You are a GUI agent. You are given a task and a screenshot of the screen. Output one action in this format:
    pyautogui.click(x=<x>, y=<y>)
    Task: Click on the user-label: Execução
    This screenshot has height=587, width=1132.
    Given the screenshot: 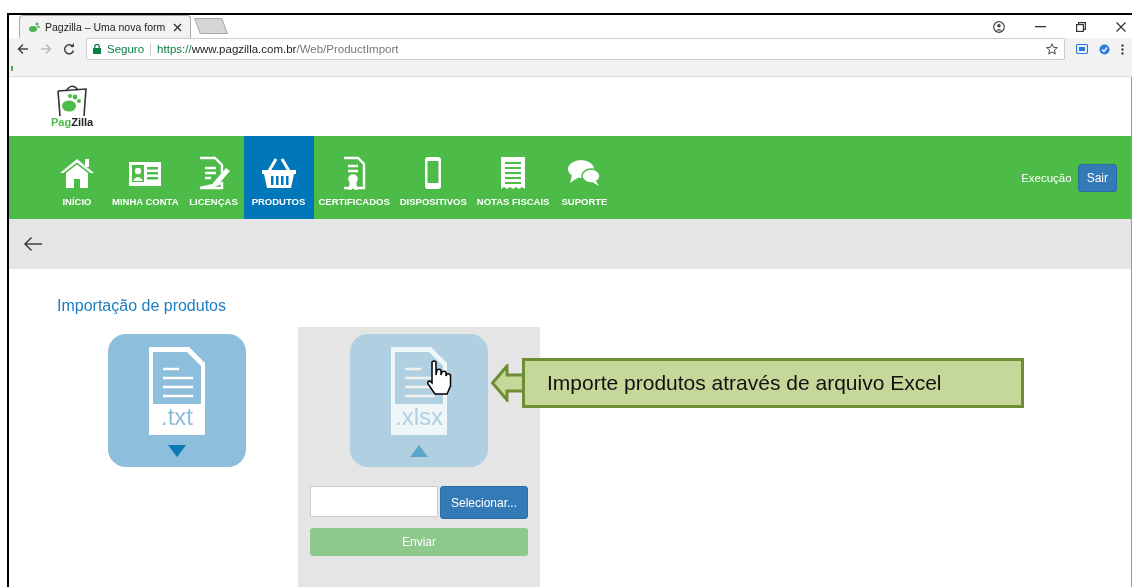 What is the action you would take?
    pyautogui.click(x=1046, y=177)
    